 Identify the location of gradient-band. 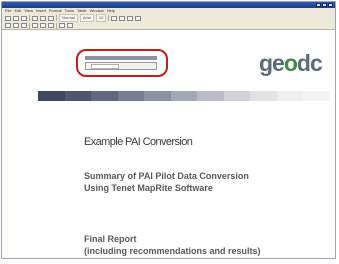
(184, 96).